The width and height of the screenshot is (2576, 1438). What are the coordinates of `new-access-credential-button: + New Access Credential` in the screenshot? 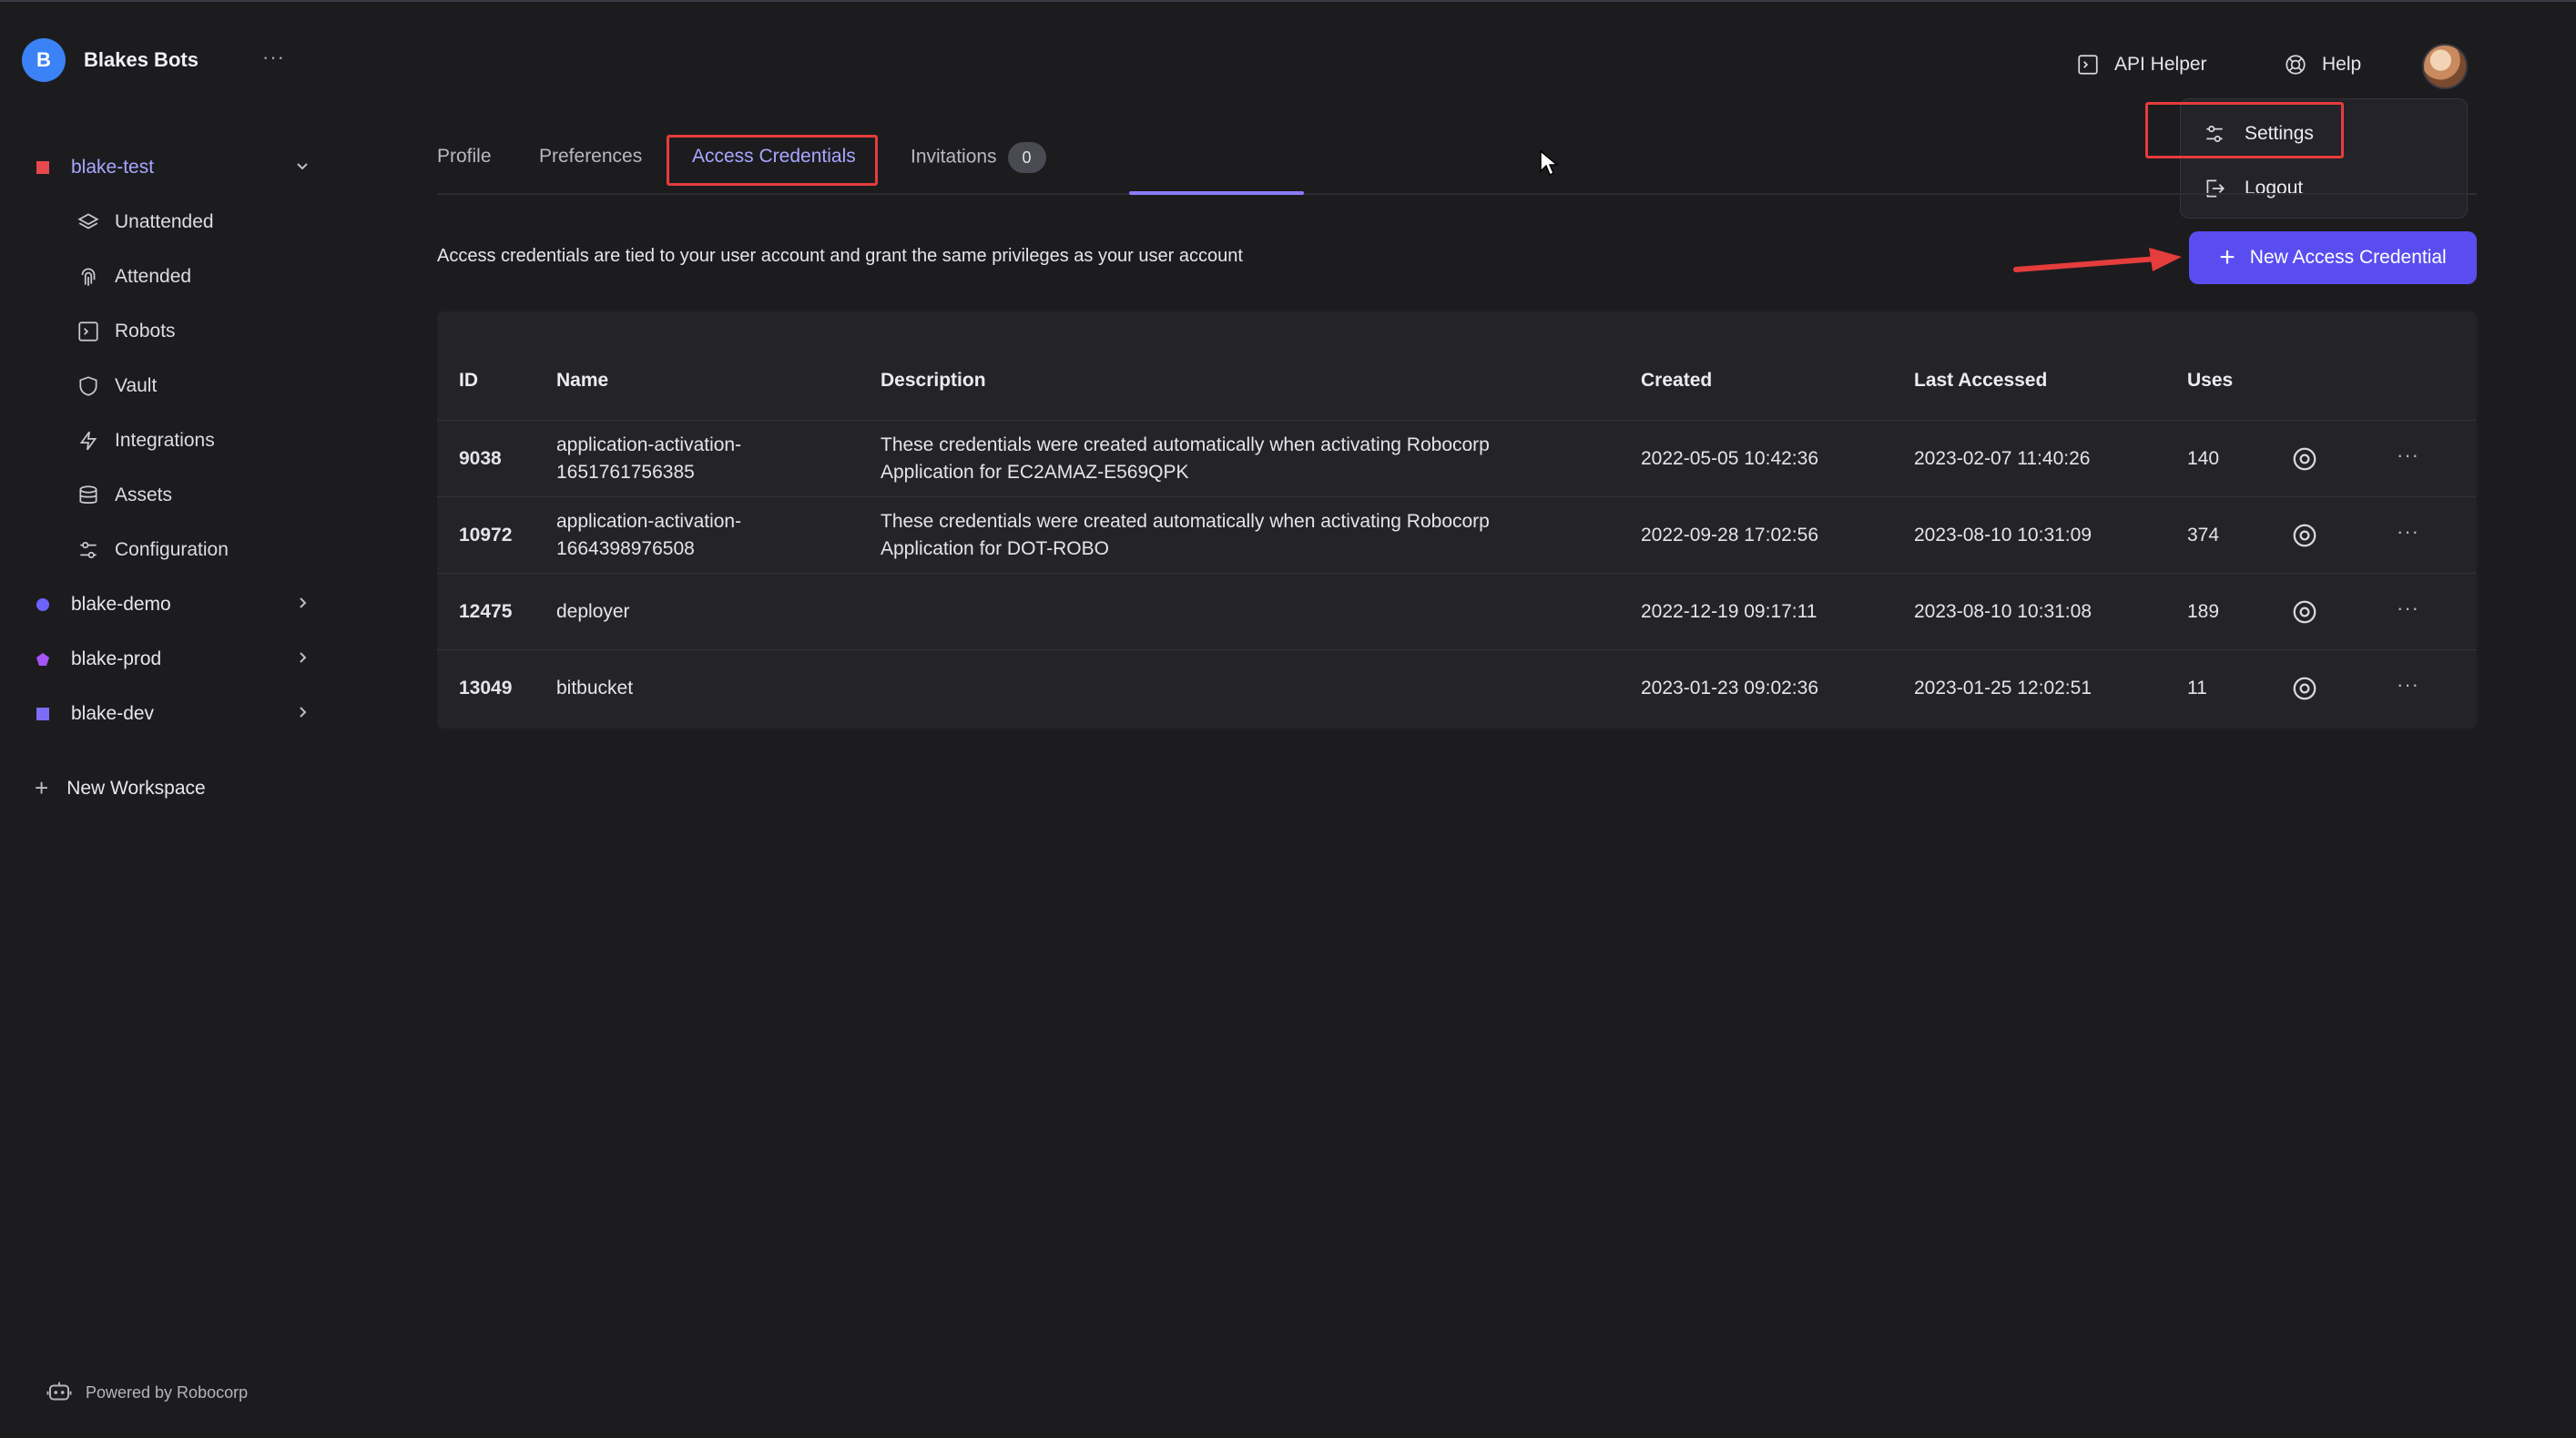 It's located at (2333, 257).